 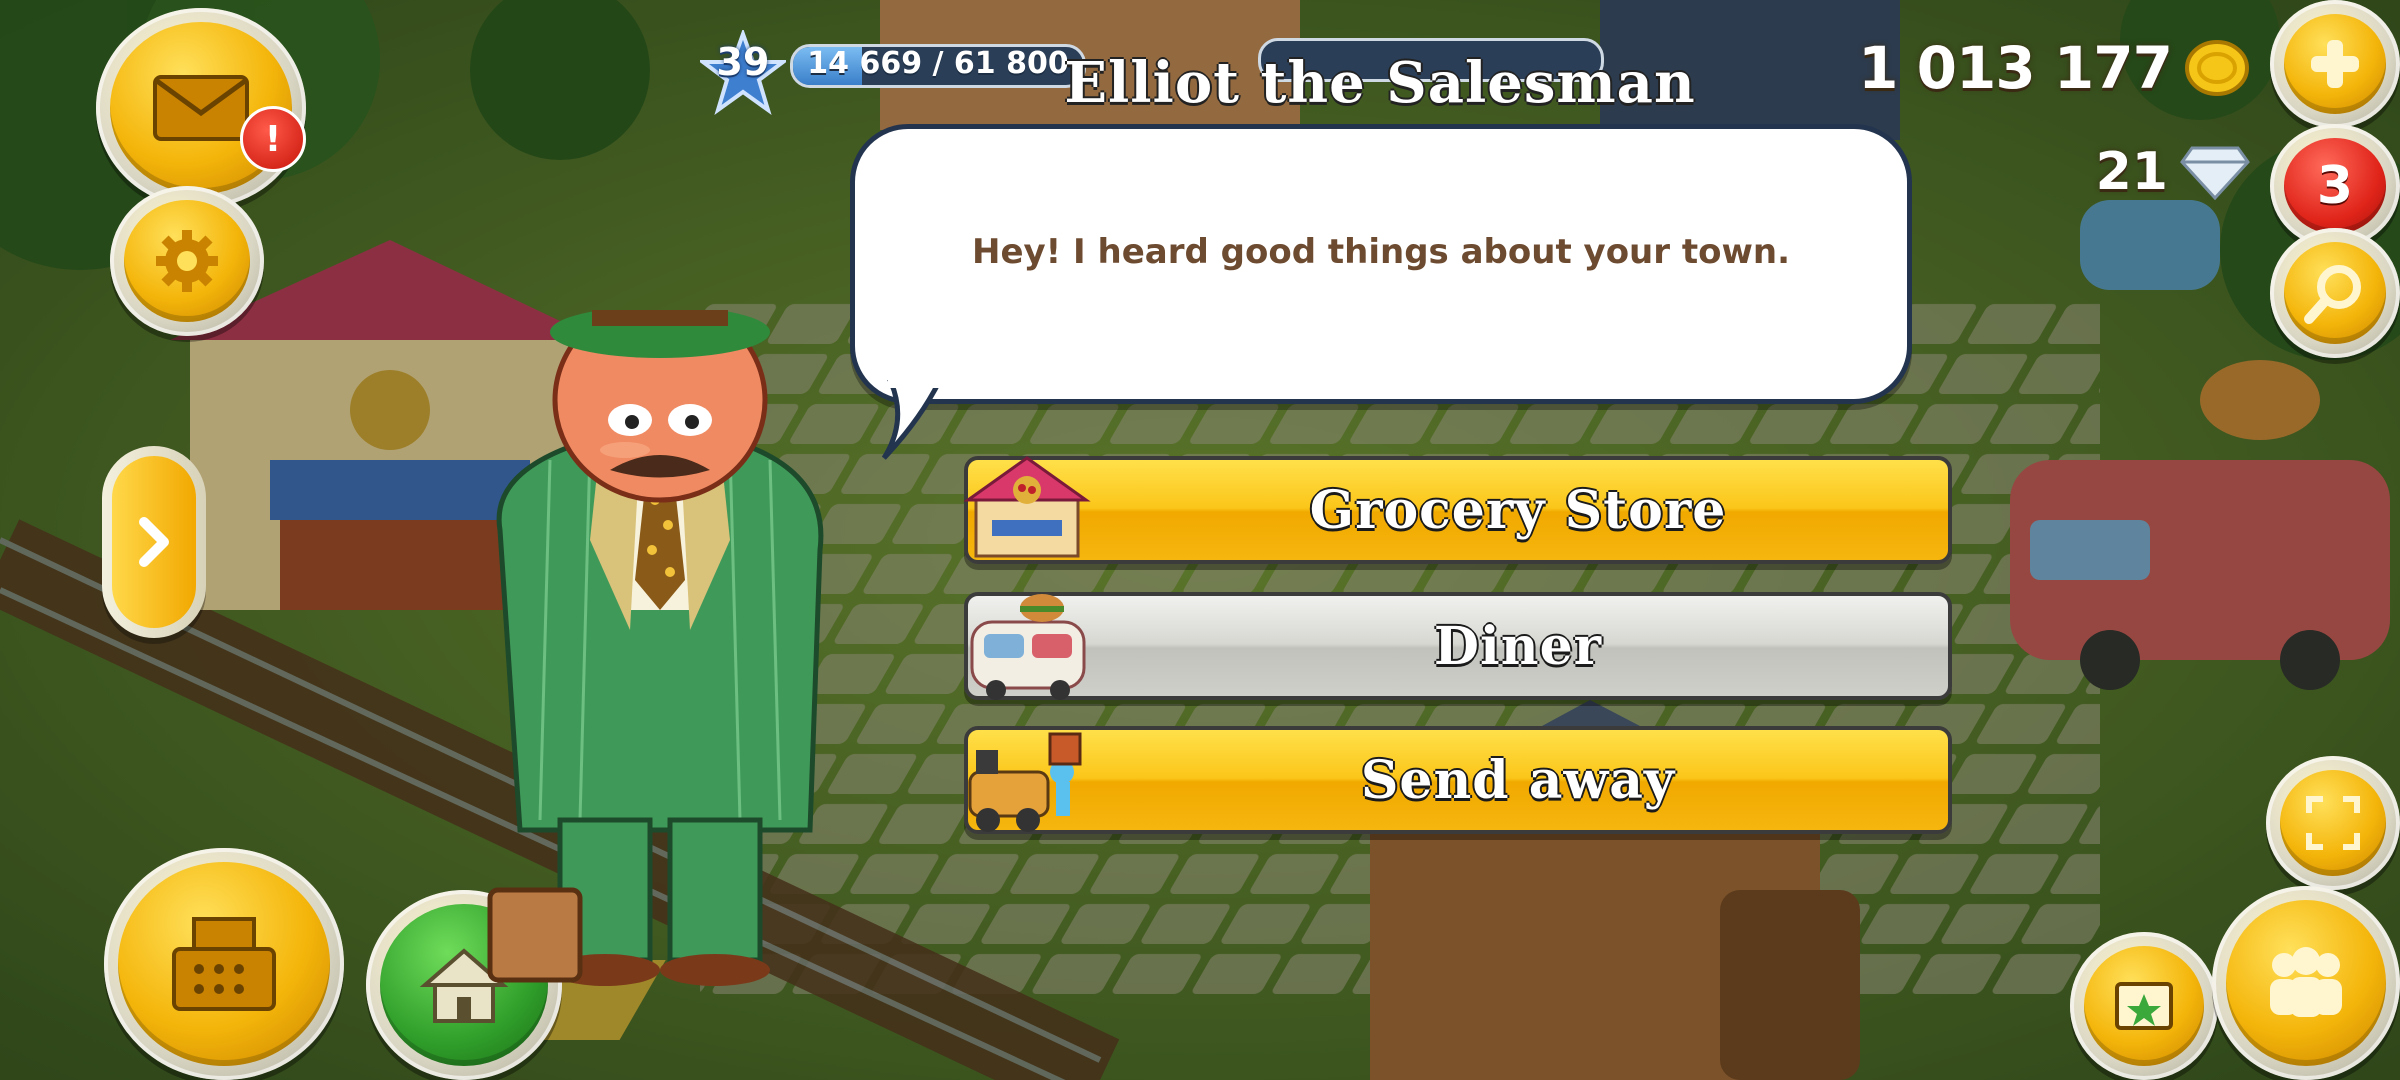 I want to click on send-away-thumbnail, so click(x=1025, y=782).